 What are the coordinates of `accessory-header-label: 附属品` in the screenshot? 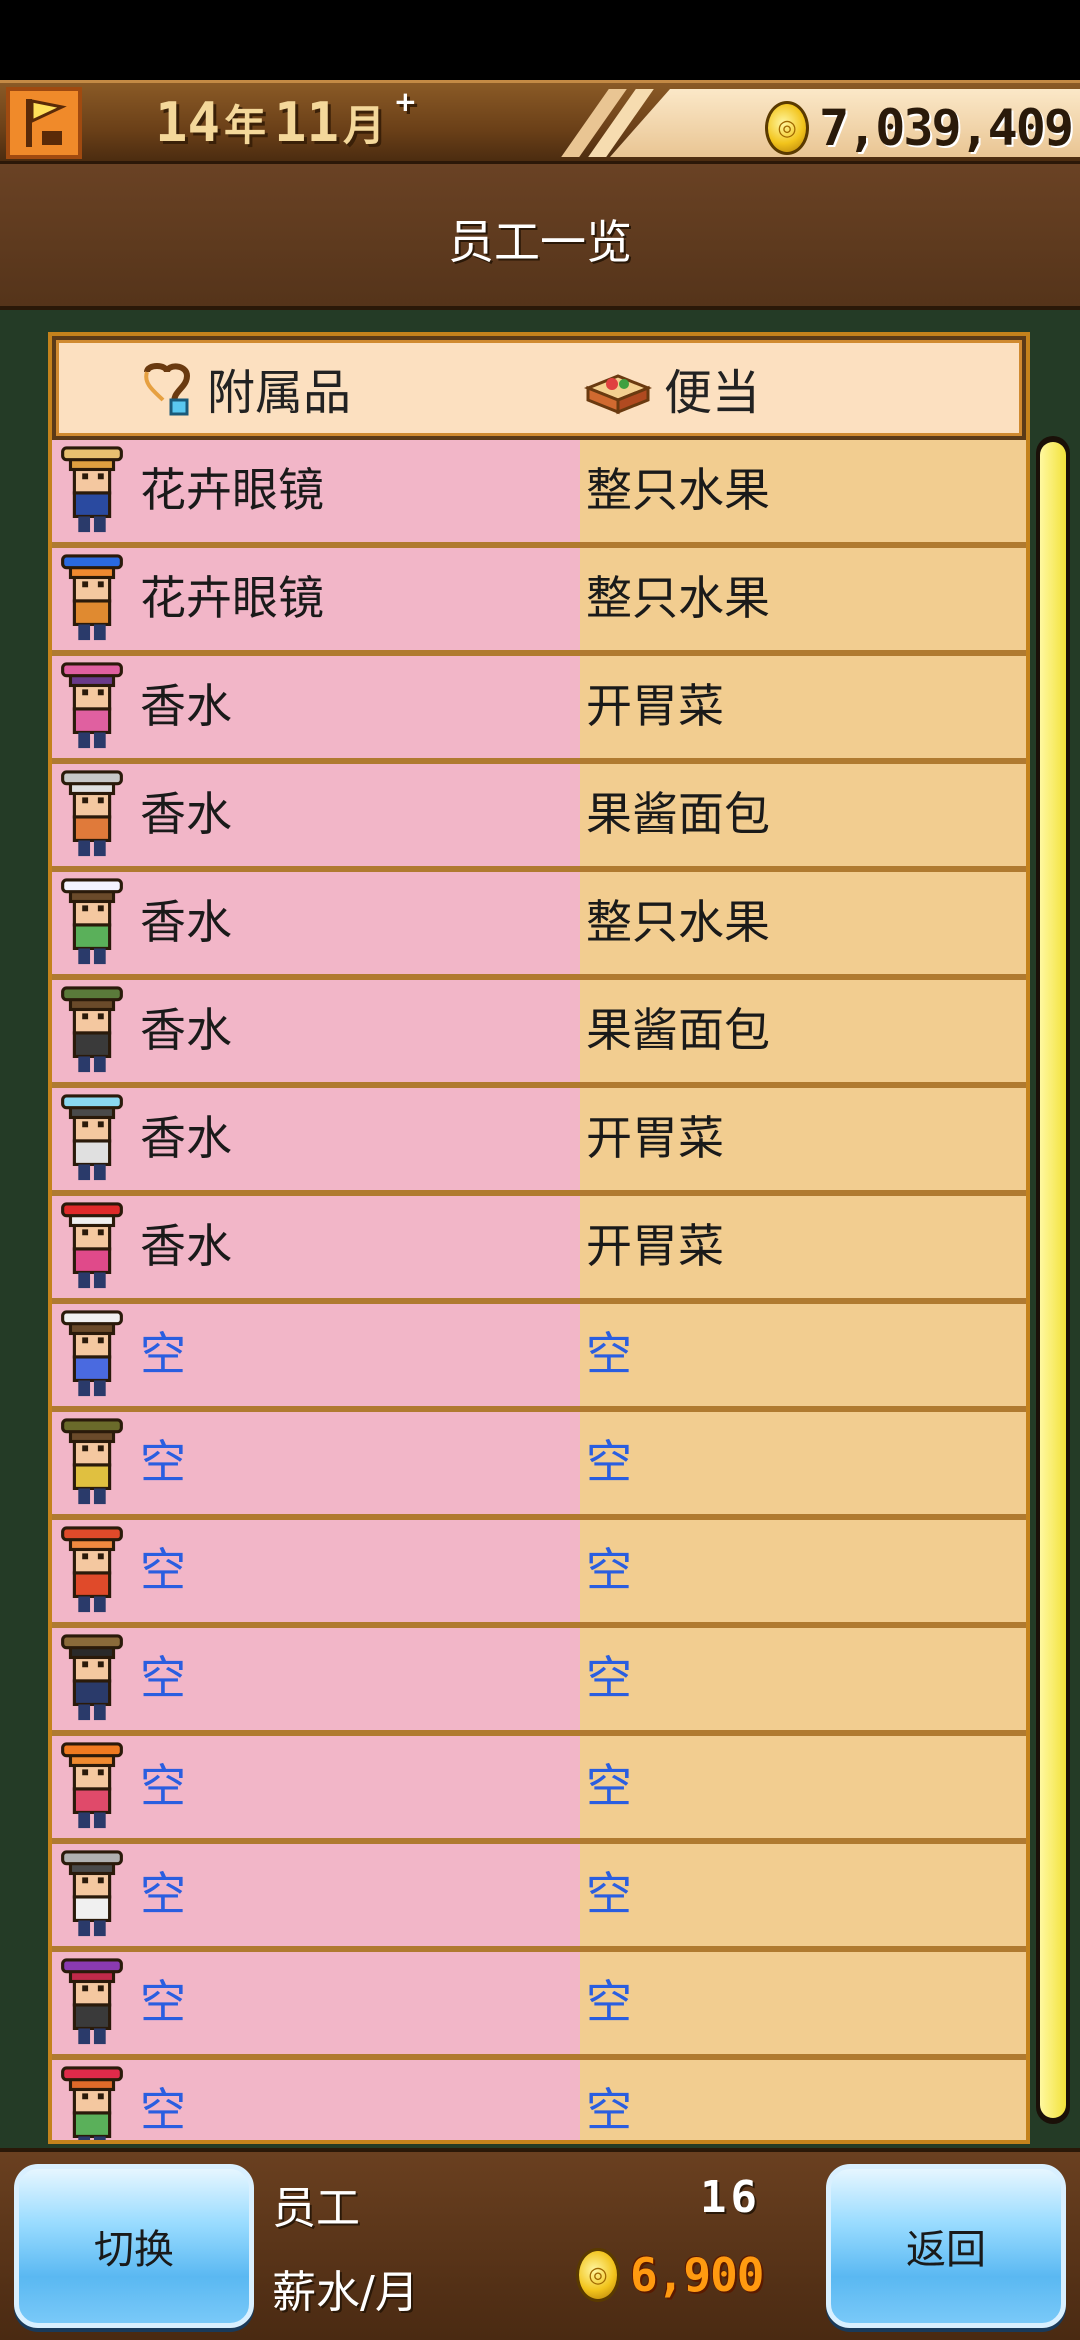 It's located at (279, 393).